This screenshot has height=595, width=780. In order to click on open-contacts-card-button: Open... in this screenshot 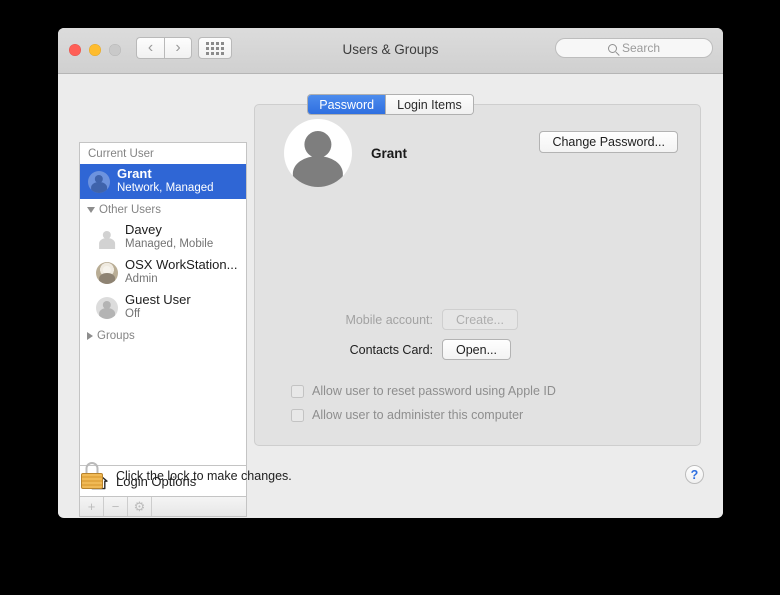, I will do `click(476, 349)`.